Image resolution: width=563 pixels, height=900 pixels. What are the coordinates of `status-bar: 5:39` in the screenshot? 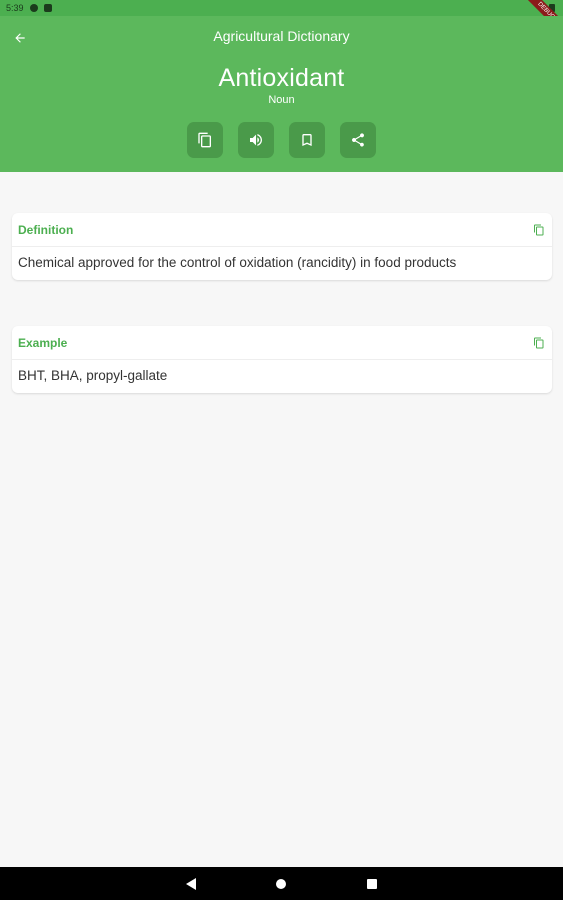 It's located at (281, 8).